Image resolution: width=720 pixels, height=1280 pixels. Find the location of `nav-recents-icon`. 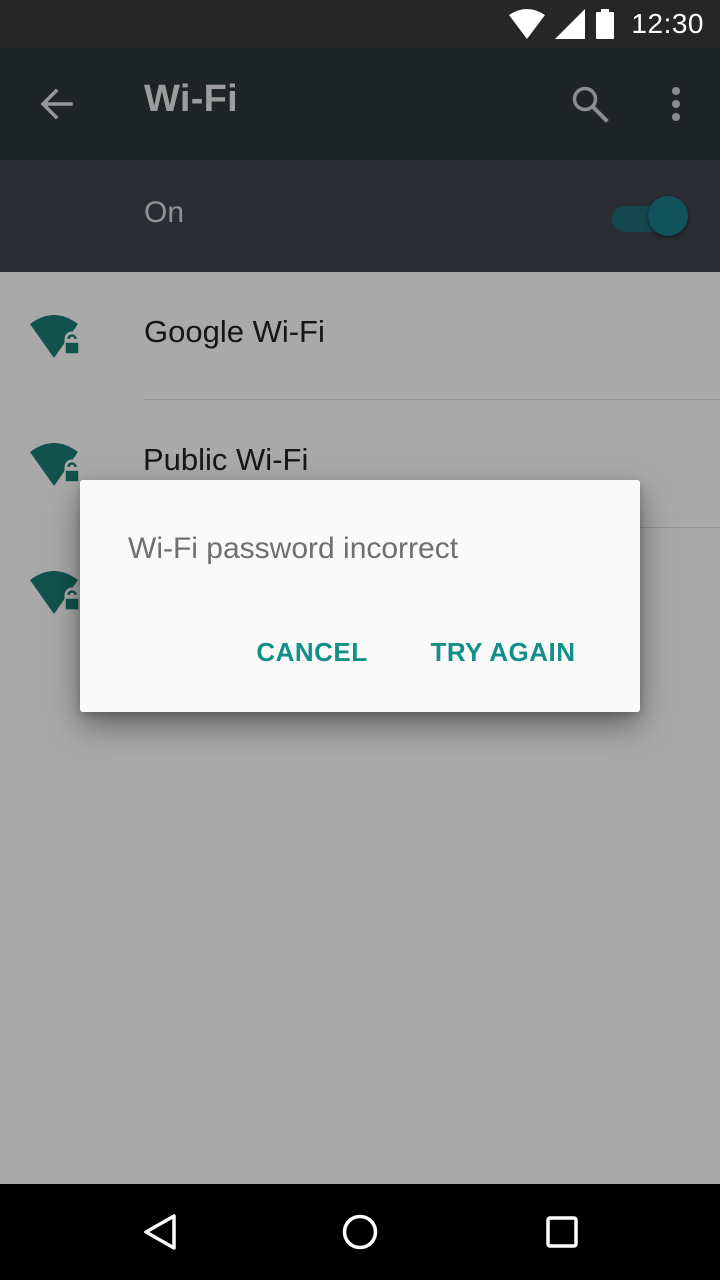

nav-recents-icon is located at coordinates (562, 1232).